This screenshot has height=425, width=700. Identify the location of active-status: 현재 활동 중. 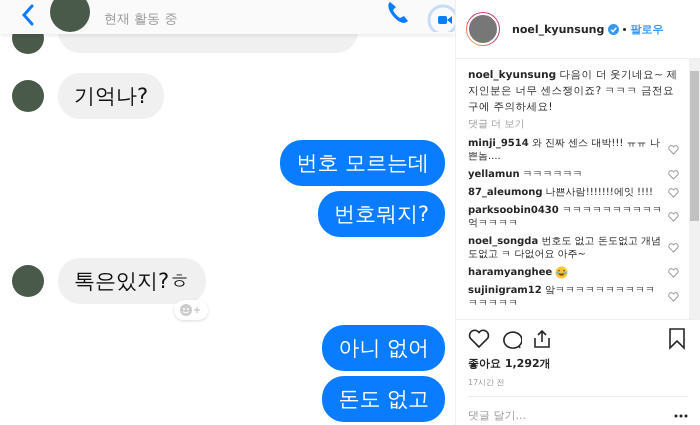
(141, 19).